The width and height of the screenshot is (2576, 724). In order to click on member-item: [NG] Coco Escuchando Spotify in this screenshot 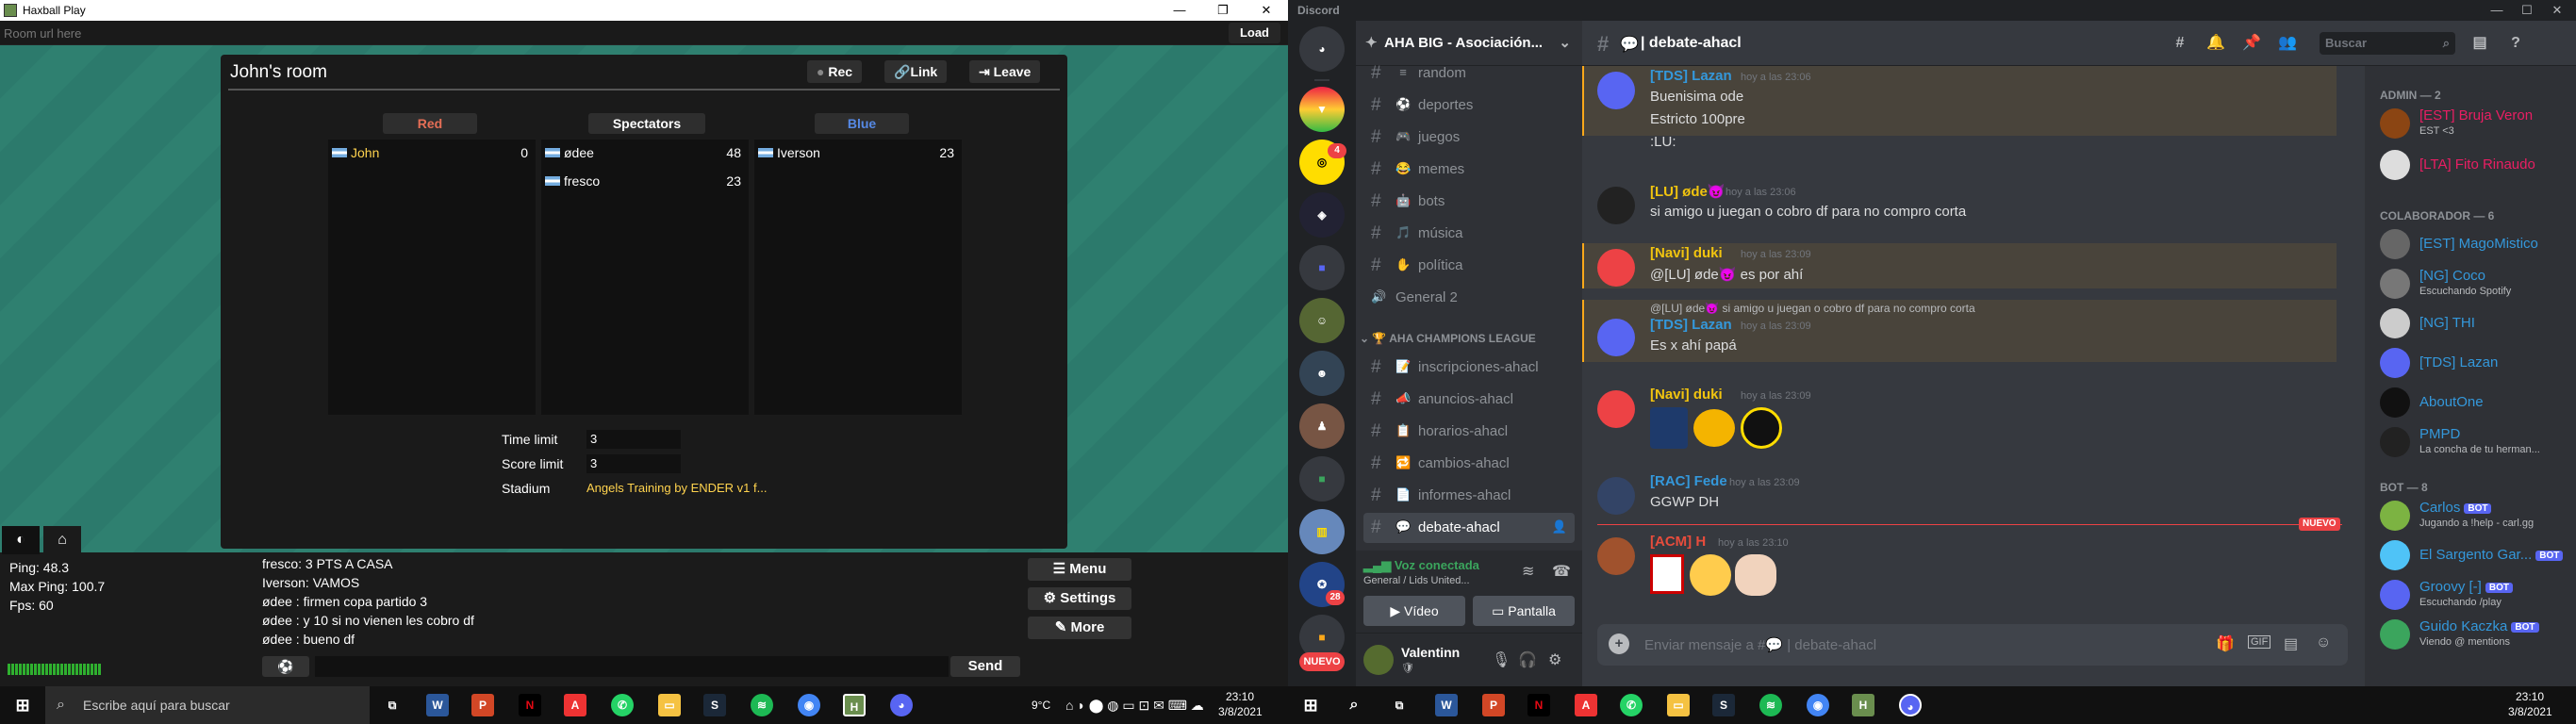, I will do `click(2471, 284)`.